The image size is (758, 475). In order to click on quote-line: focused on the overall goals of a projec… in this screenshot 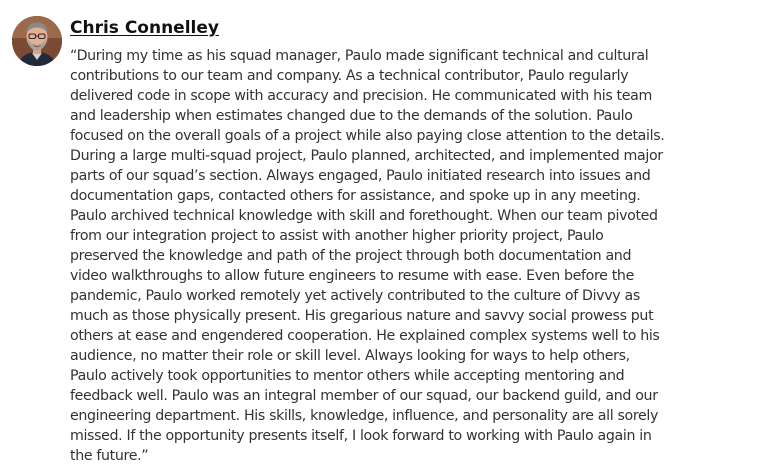, I will do `click(367, 136)`.